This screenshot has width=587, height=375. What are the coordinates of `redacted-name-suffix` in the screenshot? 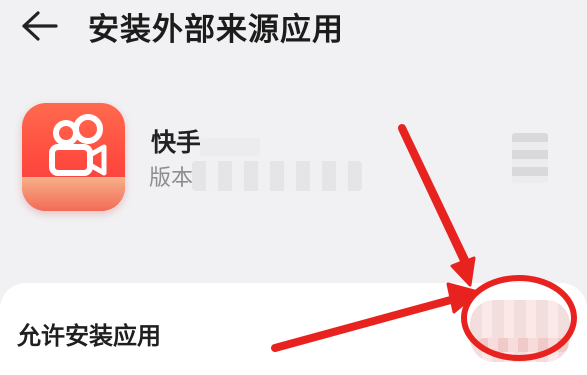 It's located at (230, 147).